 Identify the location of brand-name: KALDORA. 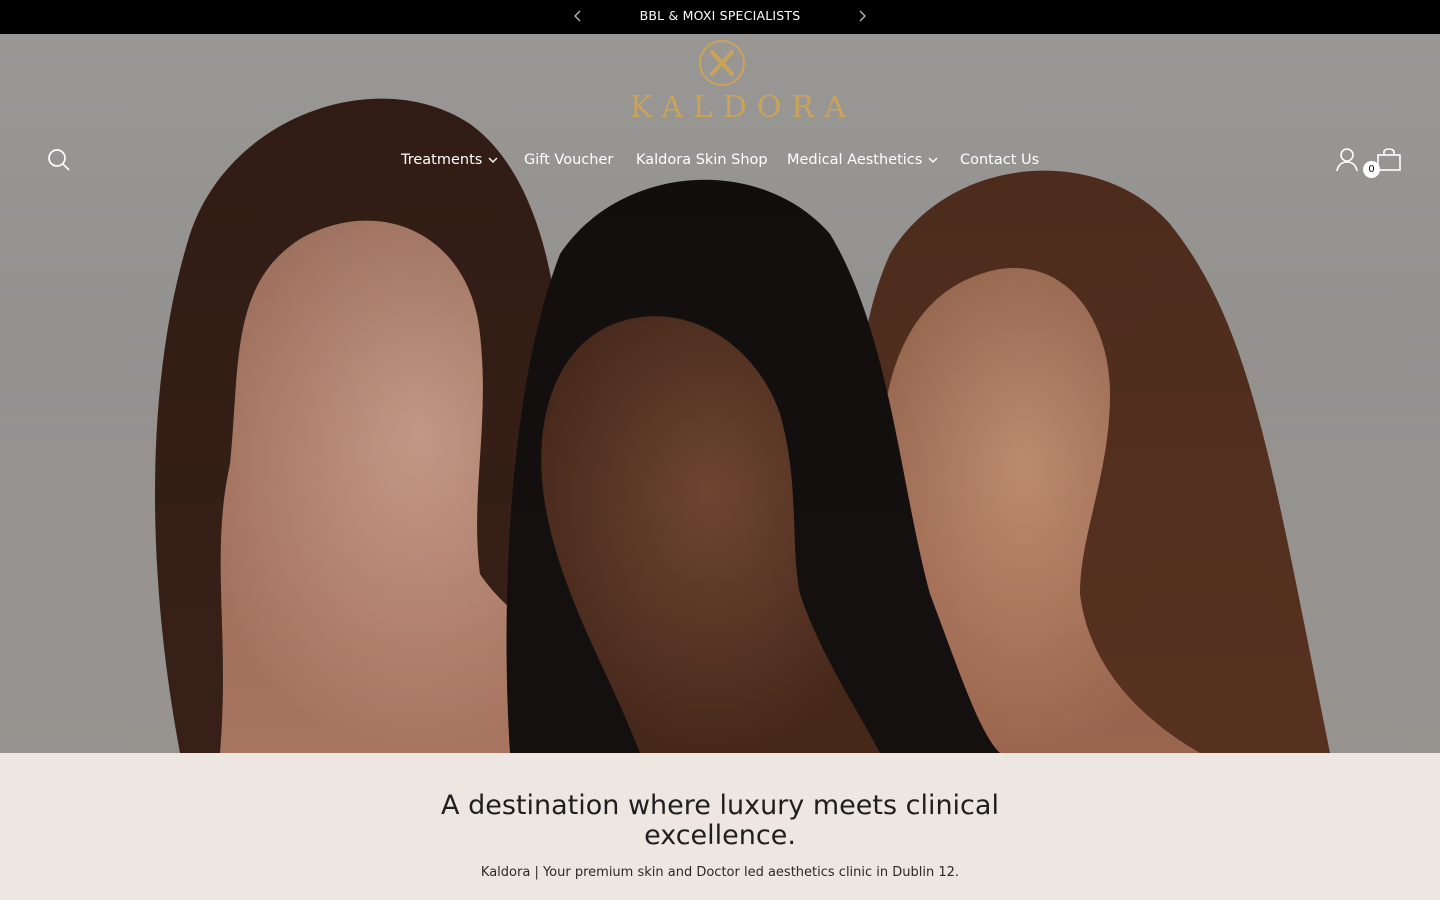
(743, 107).